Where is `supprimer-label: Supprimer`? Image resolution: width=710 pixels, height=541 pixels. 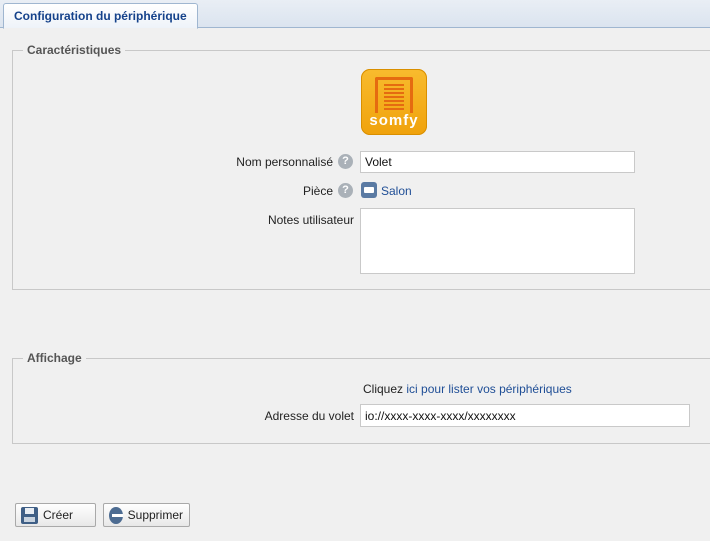 supprimer-label: Supprimer is located at coordinates (155, 515).